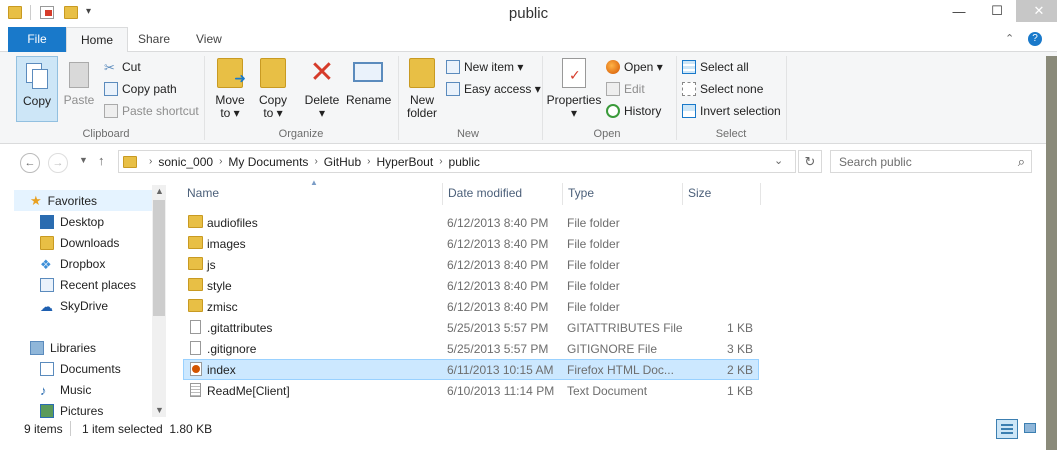 This screenshot has width=1057, height=450. Describe the element at coordinates (634, 67) in the screenshot. I see `open-button: Open ▾` at that location.